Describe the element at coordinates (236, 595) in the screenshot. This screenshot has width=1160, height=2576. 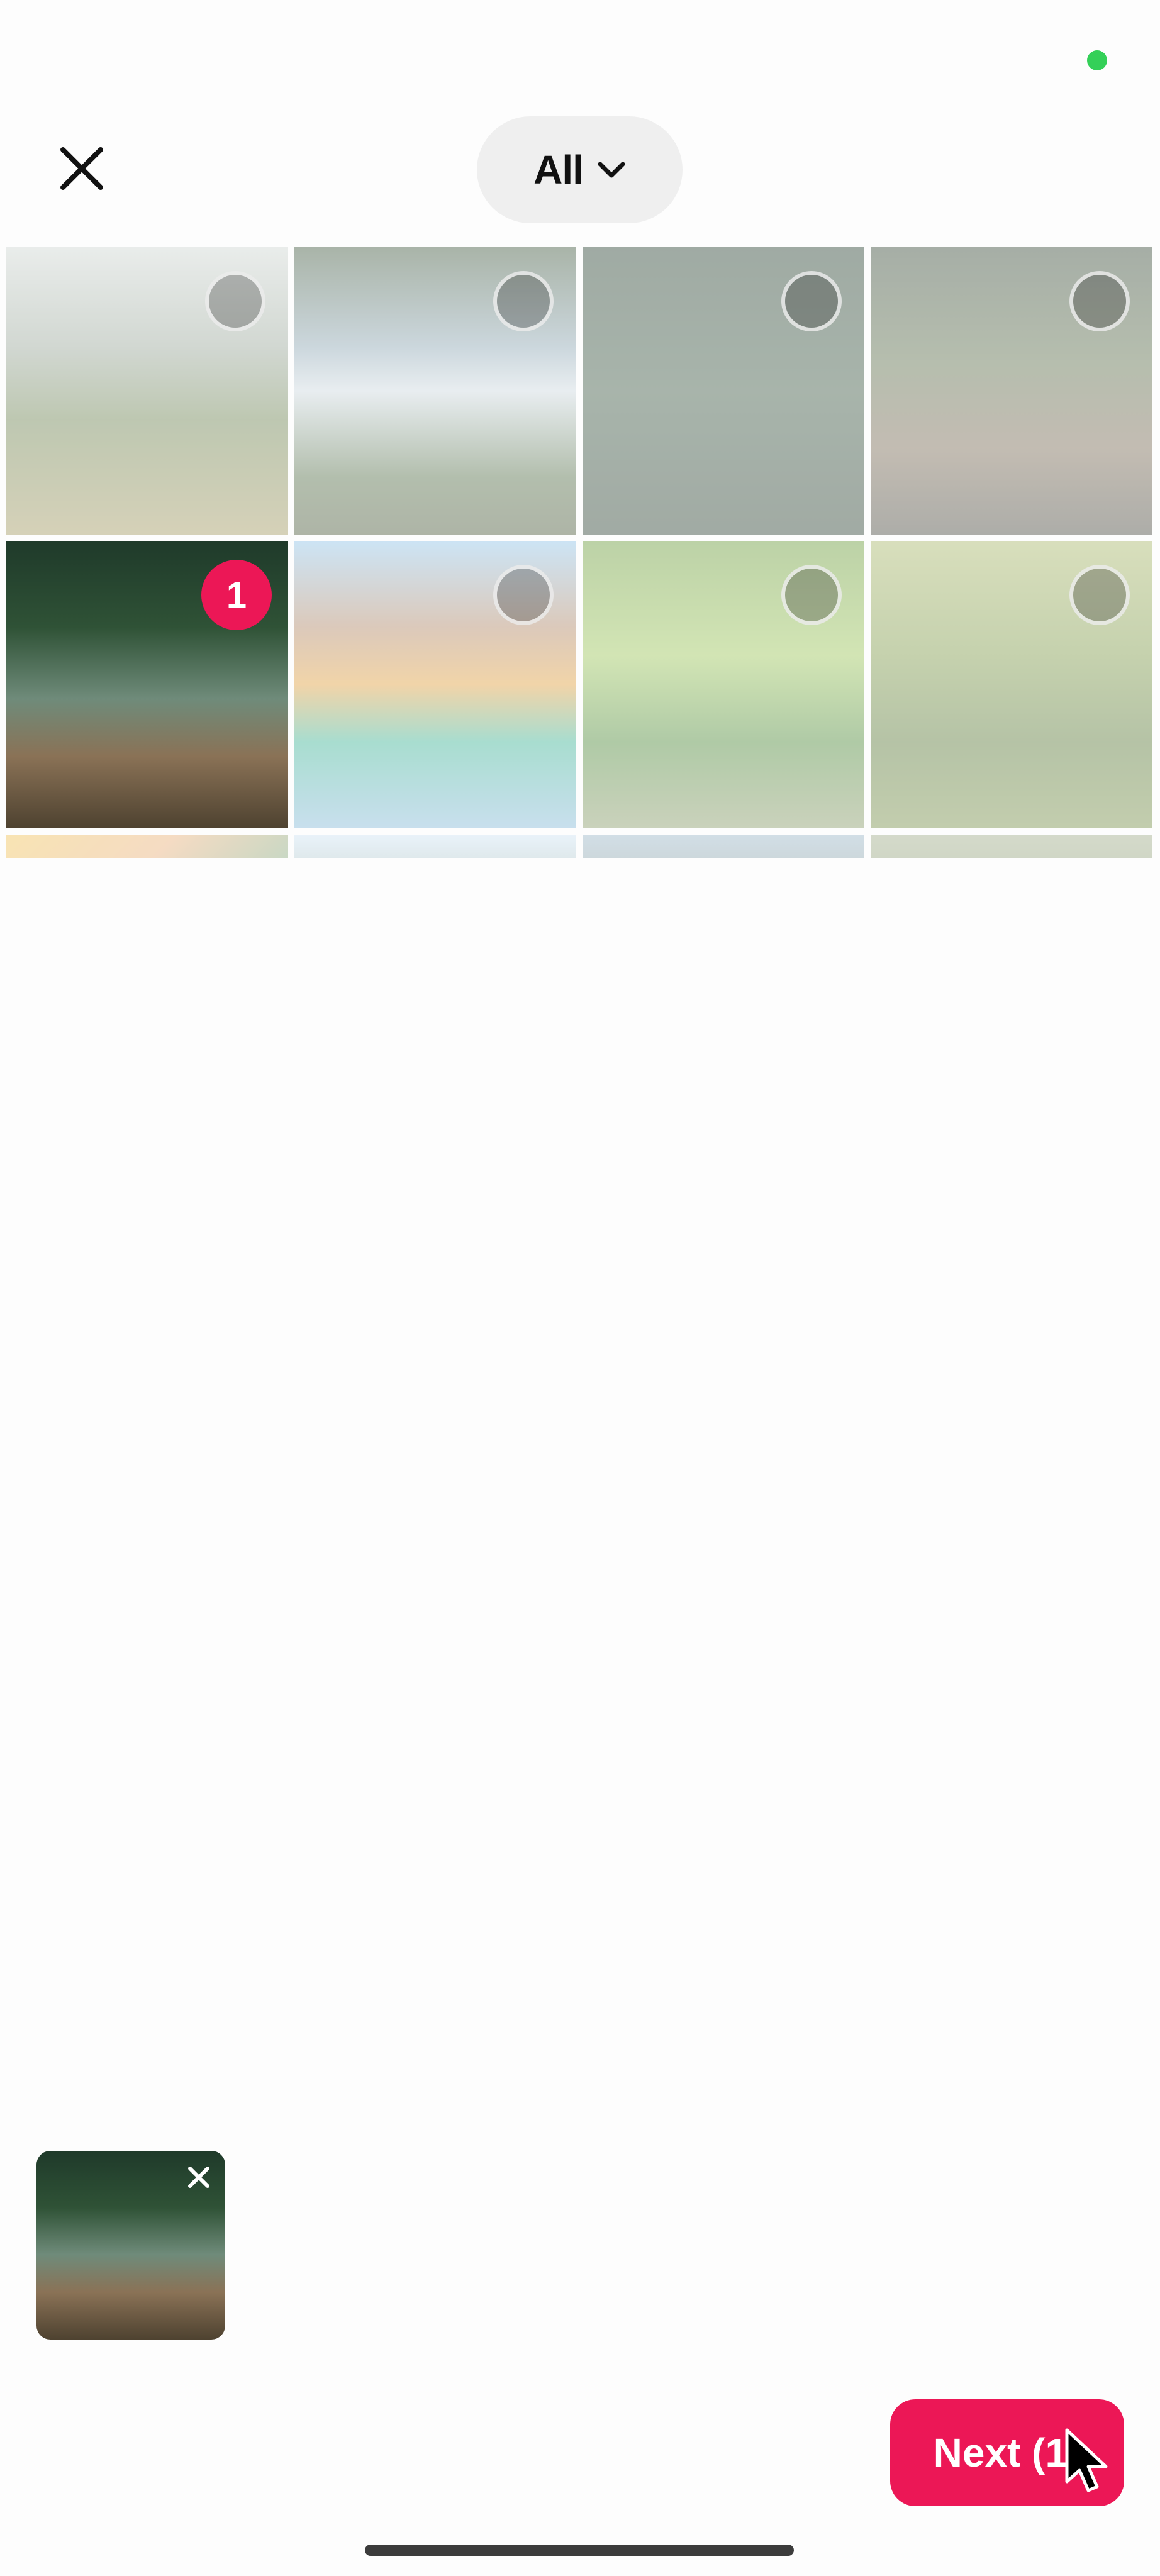
I see `selection-order-badge: 1` at that location.